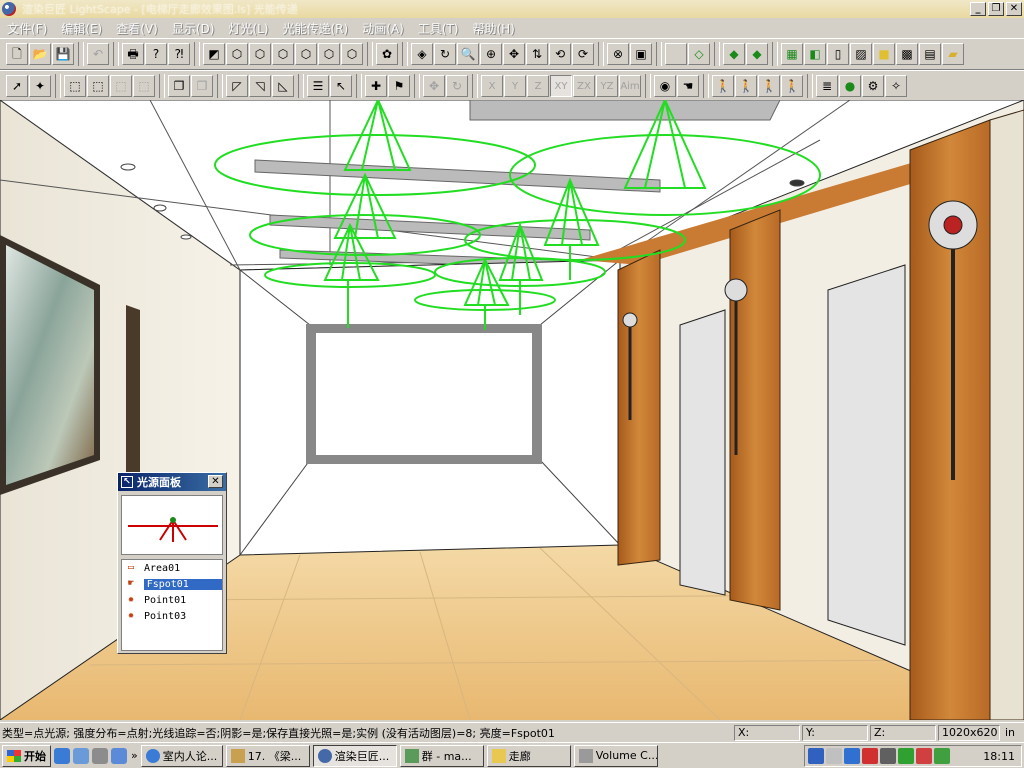 Image resolution: width=1024 pixels, height=768 pixels. What do you see at coordinates (515, 86) in the screenshot?
I see `axis-y-button: Y` at bounding box center [515, 86].